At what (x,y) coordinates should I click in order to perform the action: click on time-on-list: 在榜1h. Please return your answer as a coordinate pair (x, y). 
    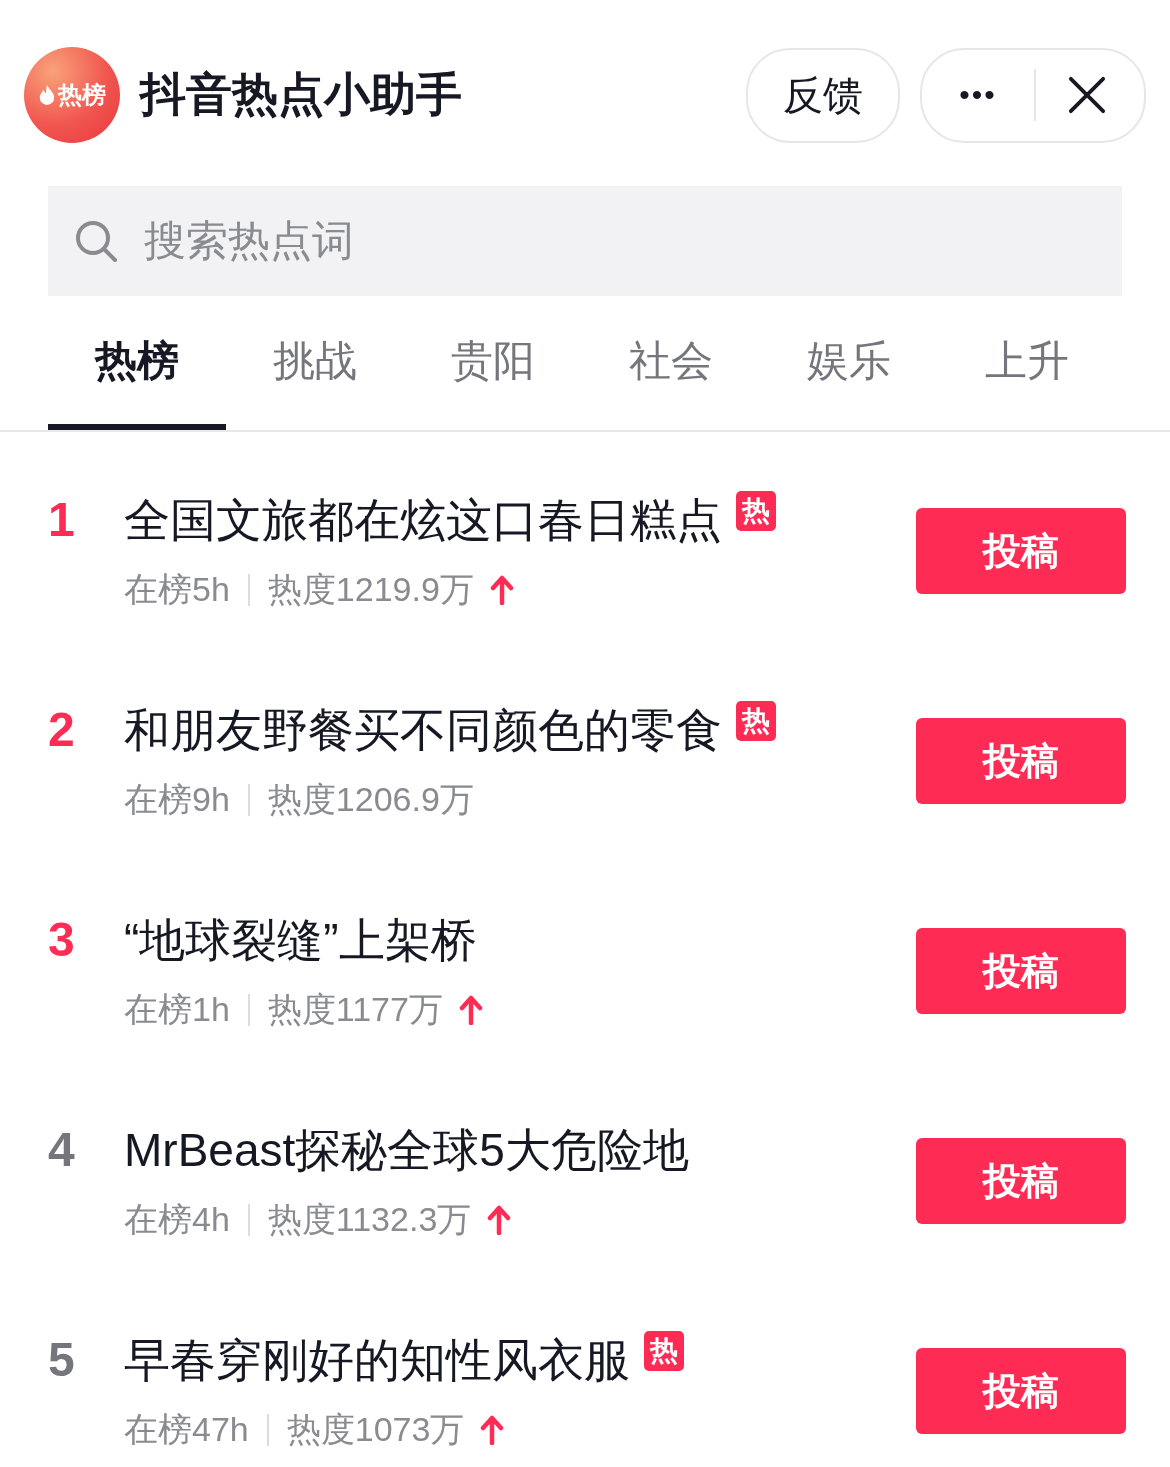
    Looking at the image, I should click on (177, 1010).